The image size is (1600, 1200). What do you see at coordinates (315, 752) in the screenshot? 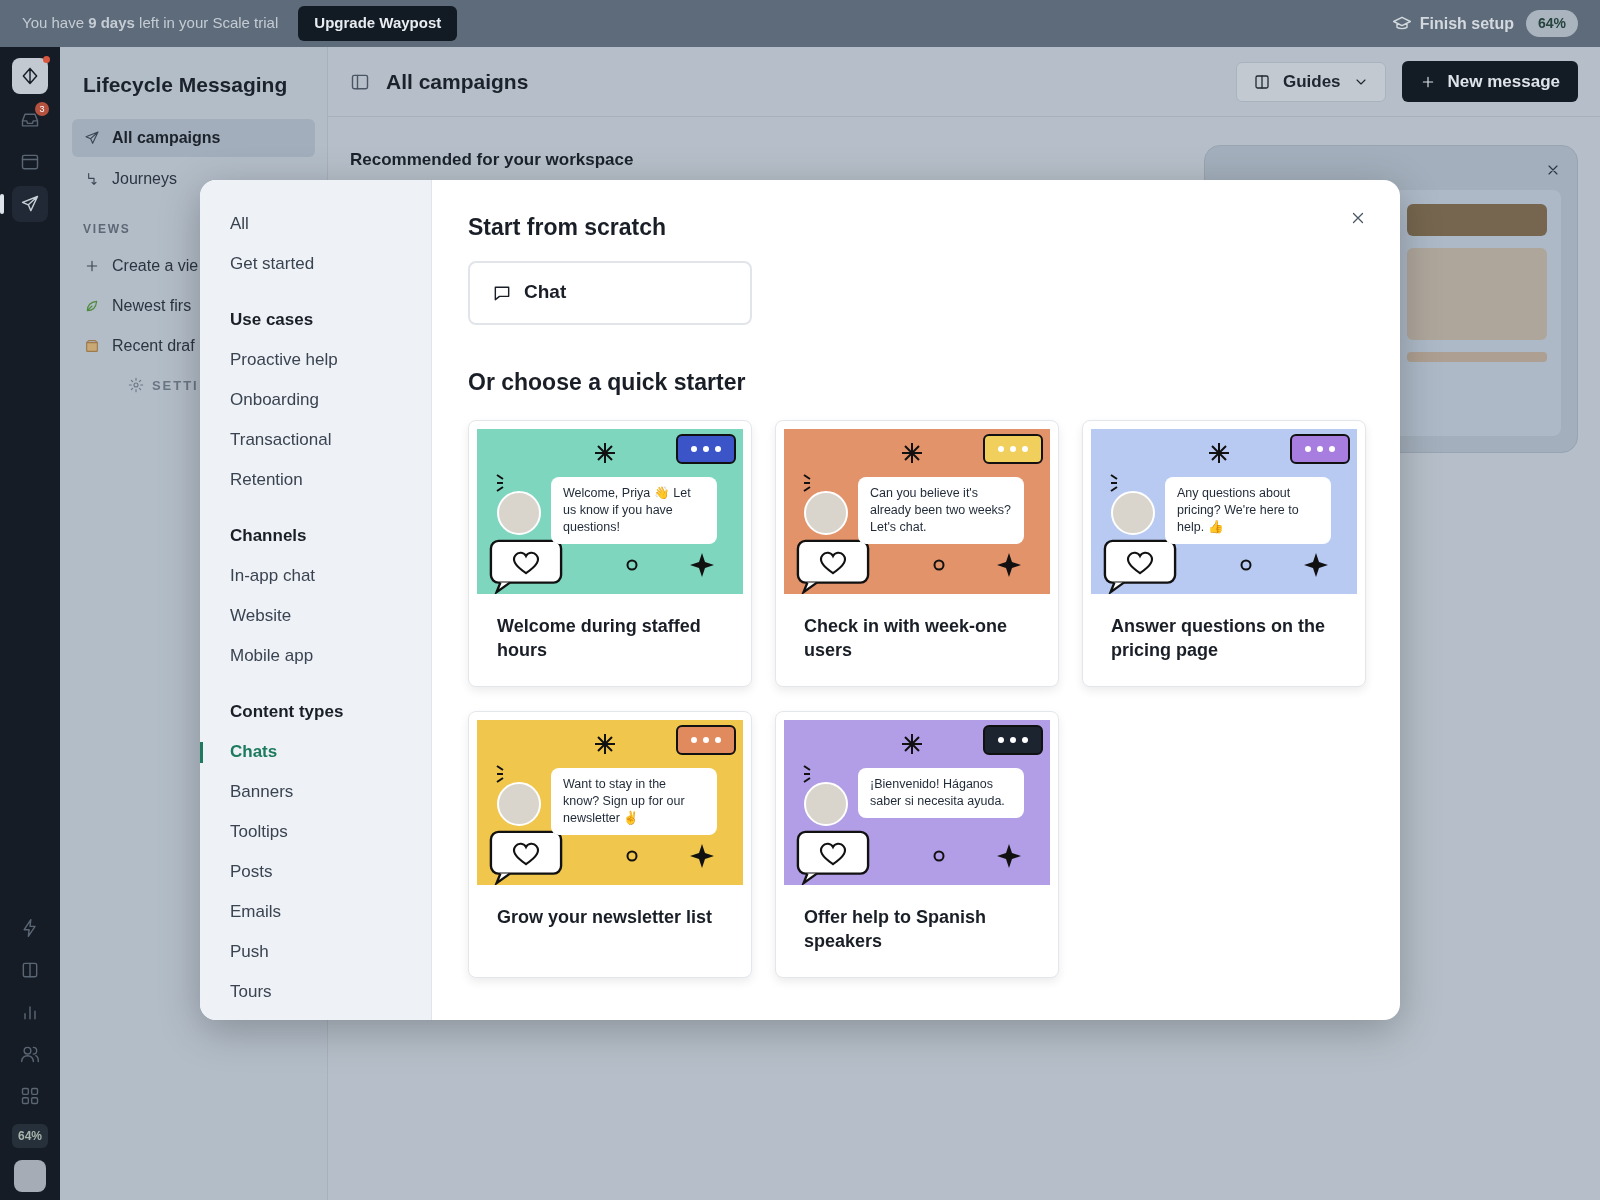
I see `nav-item: Chats` at bounding box center [315, 752].